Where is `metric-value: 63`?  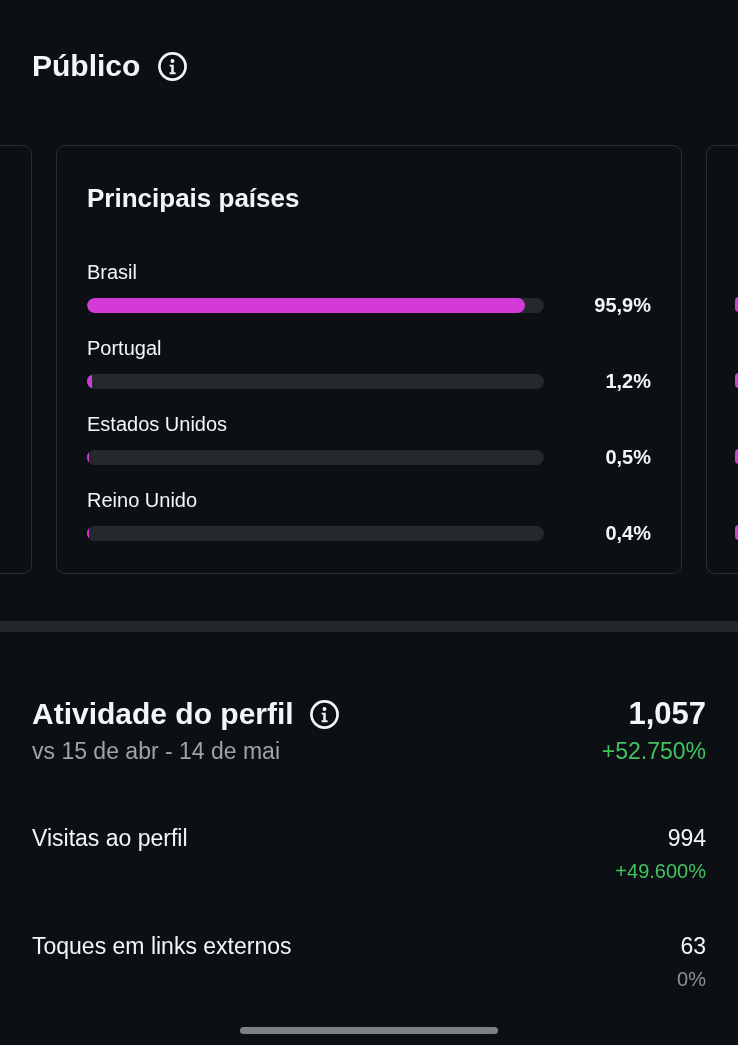
metric-value: 63 is located at coordinates (693, 946).